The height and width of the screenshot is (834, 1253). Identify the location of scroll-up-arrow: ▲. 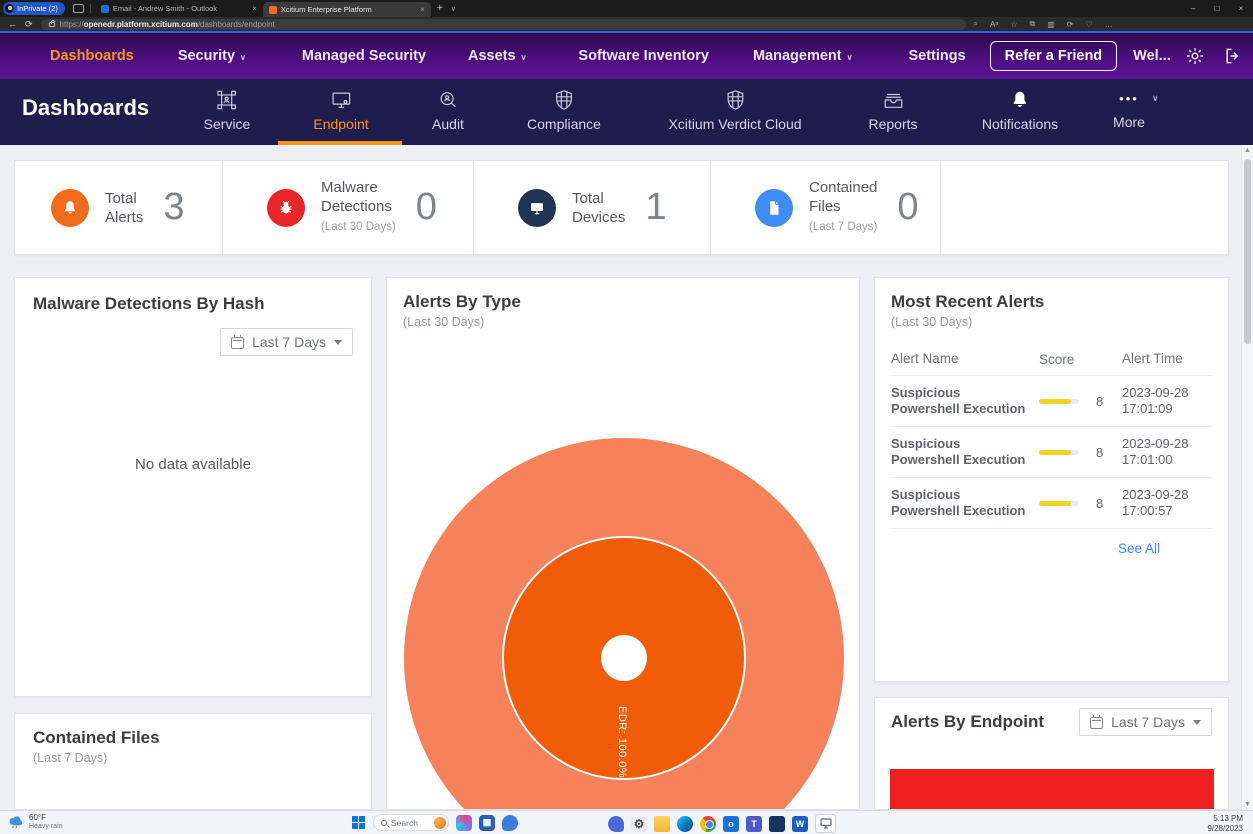
(1247, 150).